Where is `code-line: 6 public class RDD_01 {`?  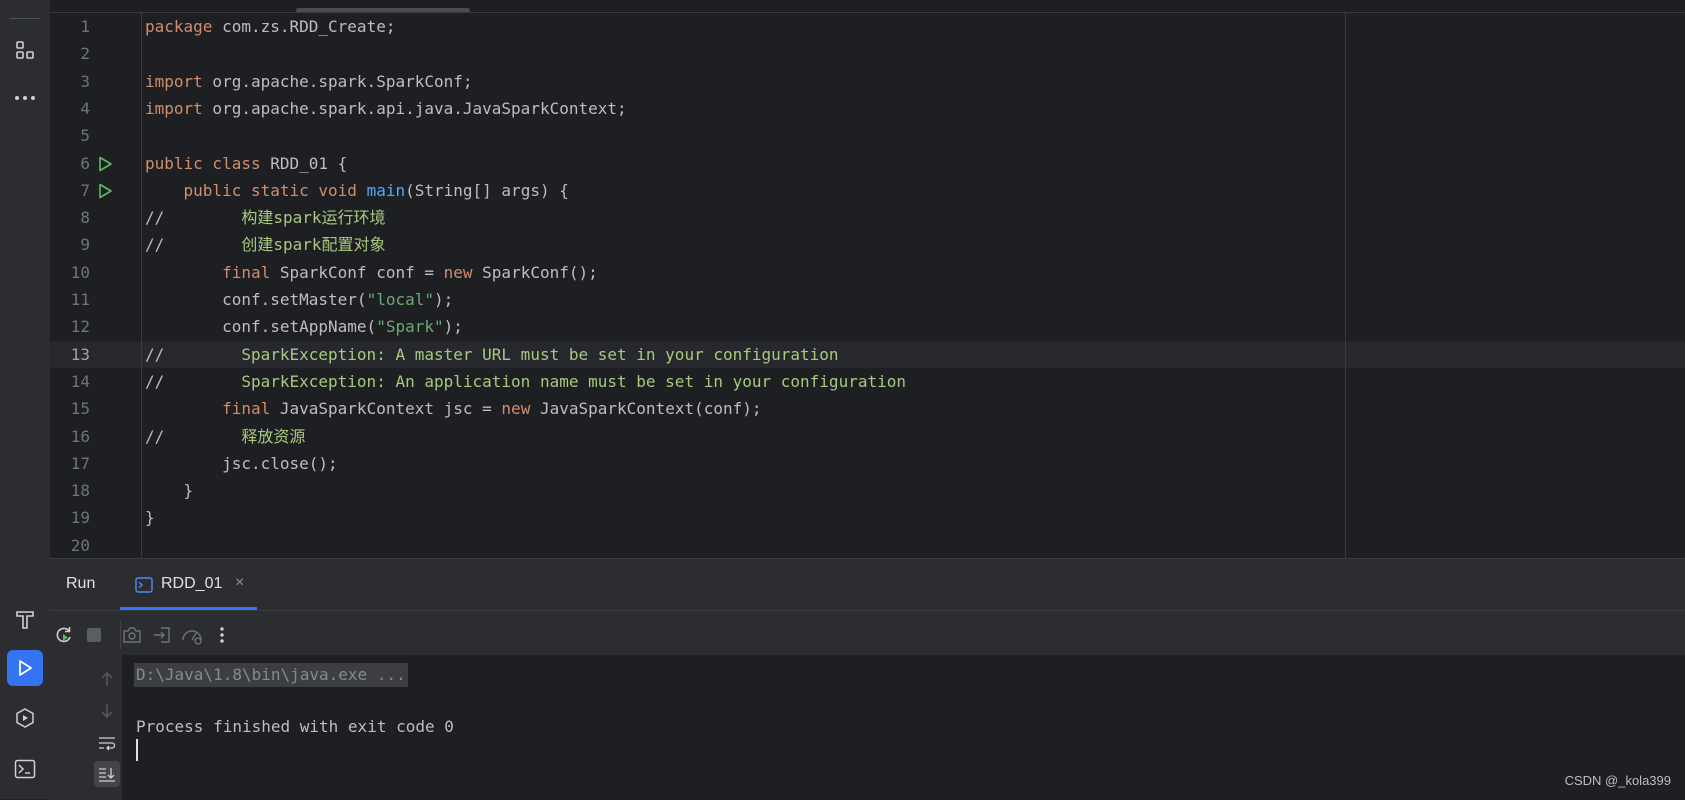 code-line: 6 public class RDD_01 { is located at coordinates (867, 163).